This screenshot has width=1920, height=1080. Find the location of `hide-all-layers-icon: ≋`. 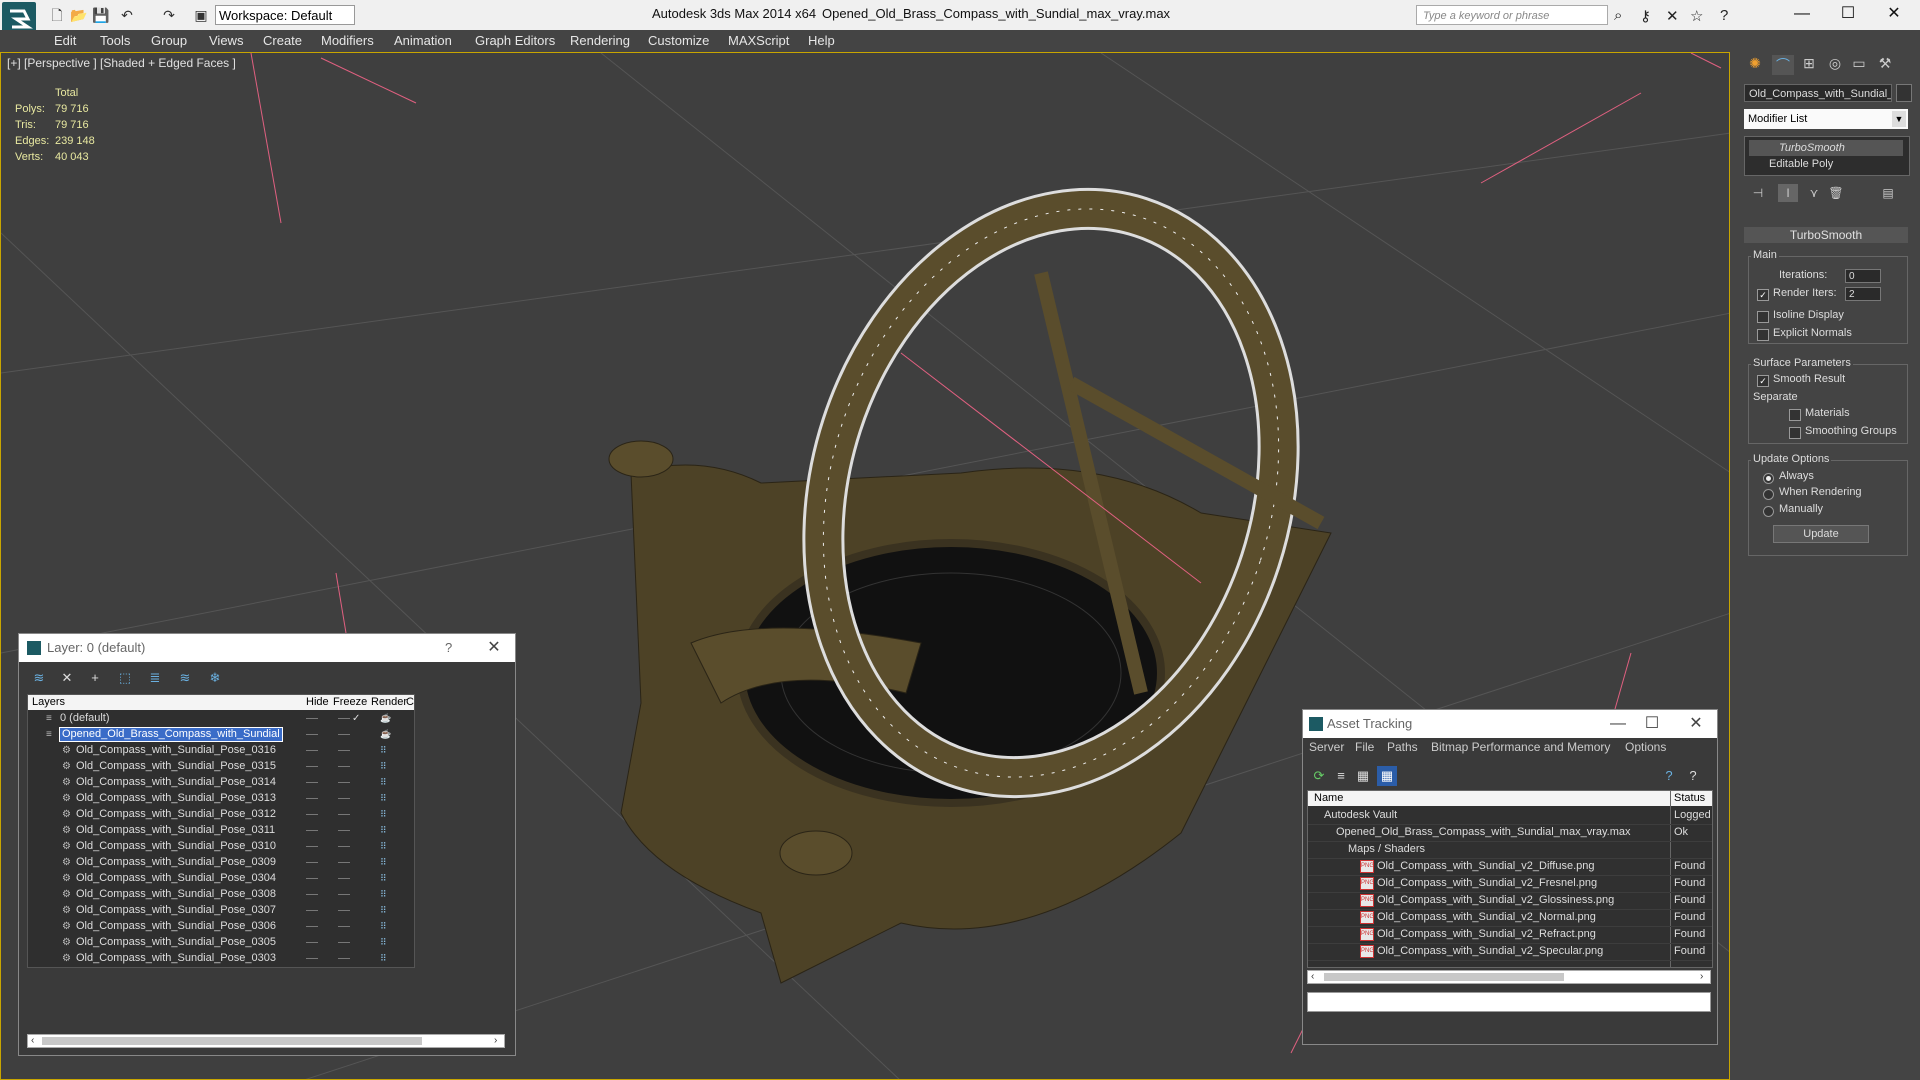

hide-all-layers-icon: ≋ is located at coordinates (185, 678).